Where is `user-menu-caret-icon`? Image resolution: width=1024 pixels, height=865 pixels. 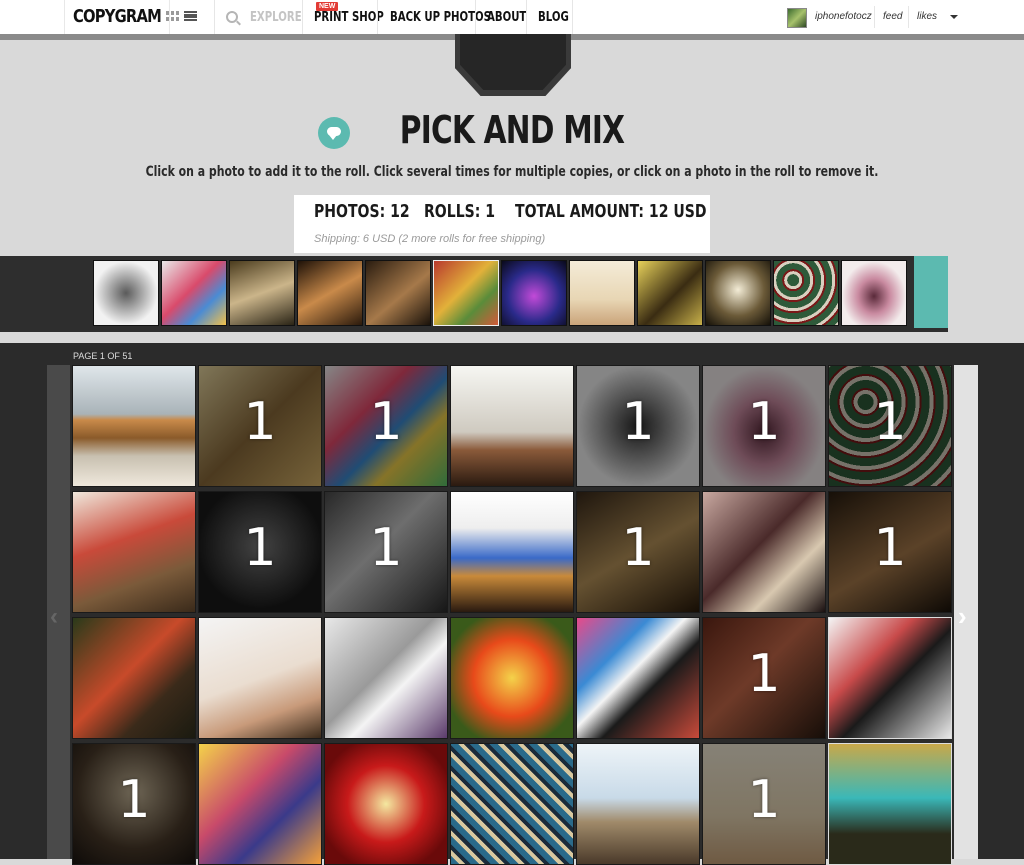 user-menu-caret-icon is located at coordinates (954, 17).